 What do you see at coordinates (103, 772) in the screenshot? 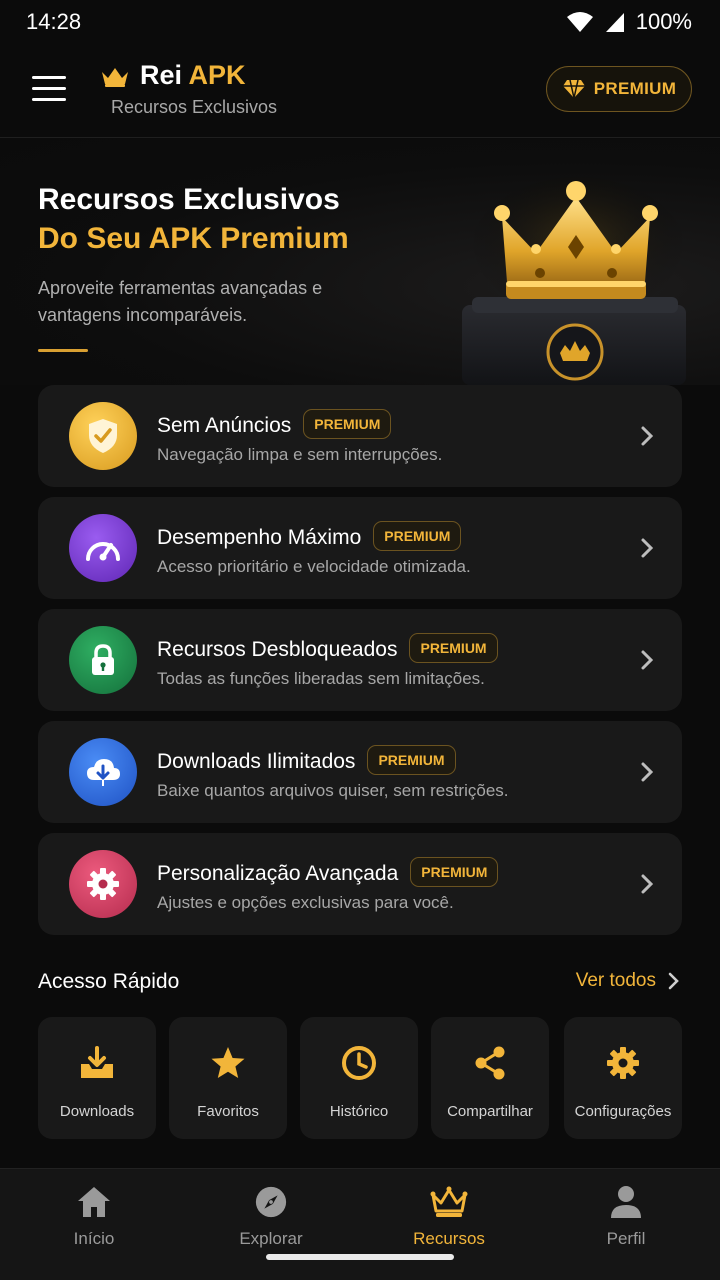
I see `cloud-download-icon` at bounding box center [103, 772].